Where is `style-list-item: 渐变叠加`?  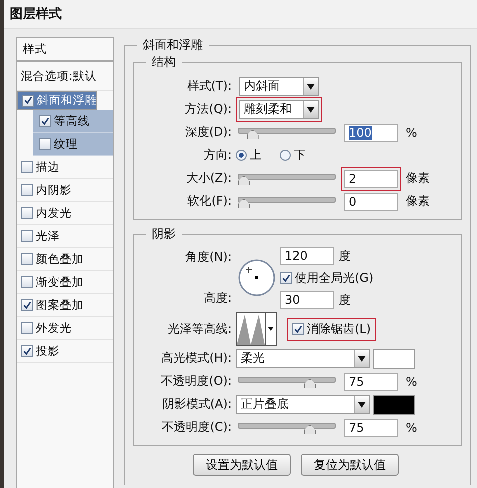 style-list-item: 渐变叠加 is located at coordinates (65, 282).